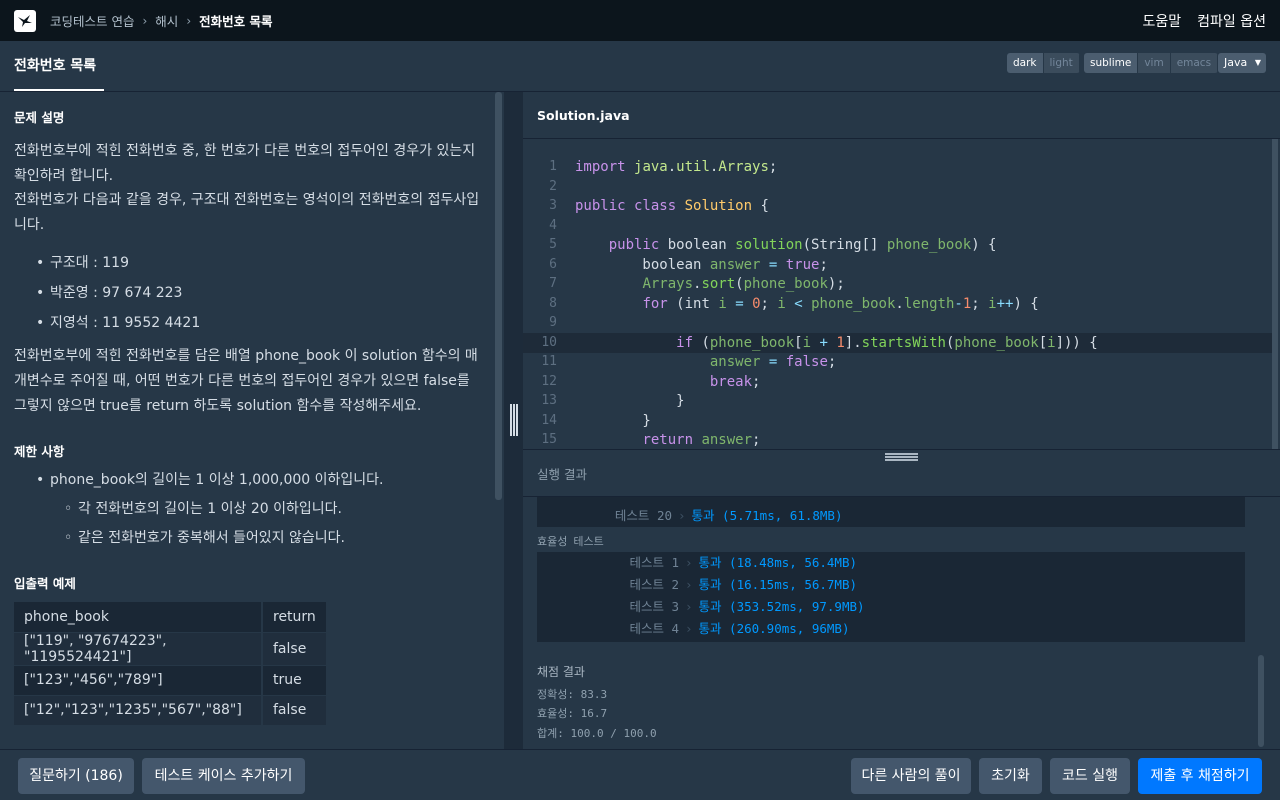 The width and height of the screenshot is (1280, 800). I want to click on description-line: 확인하려 합니다., so click(64, 176).